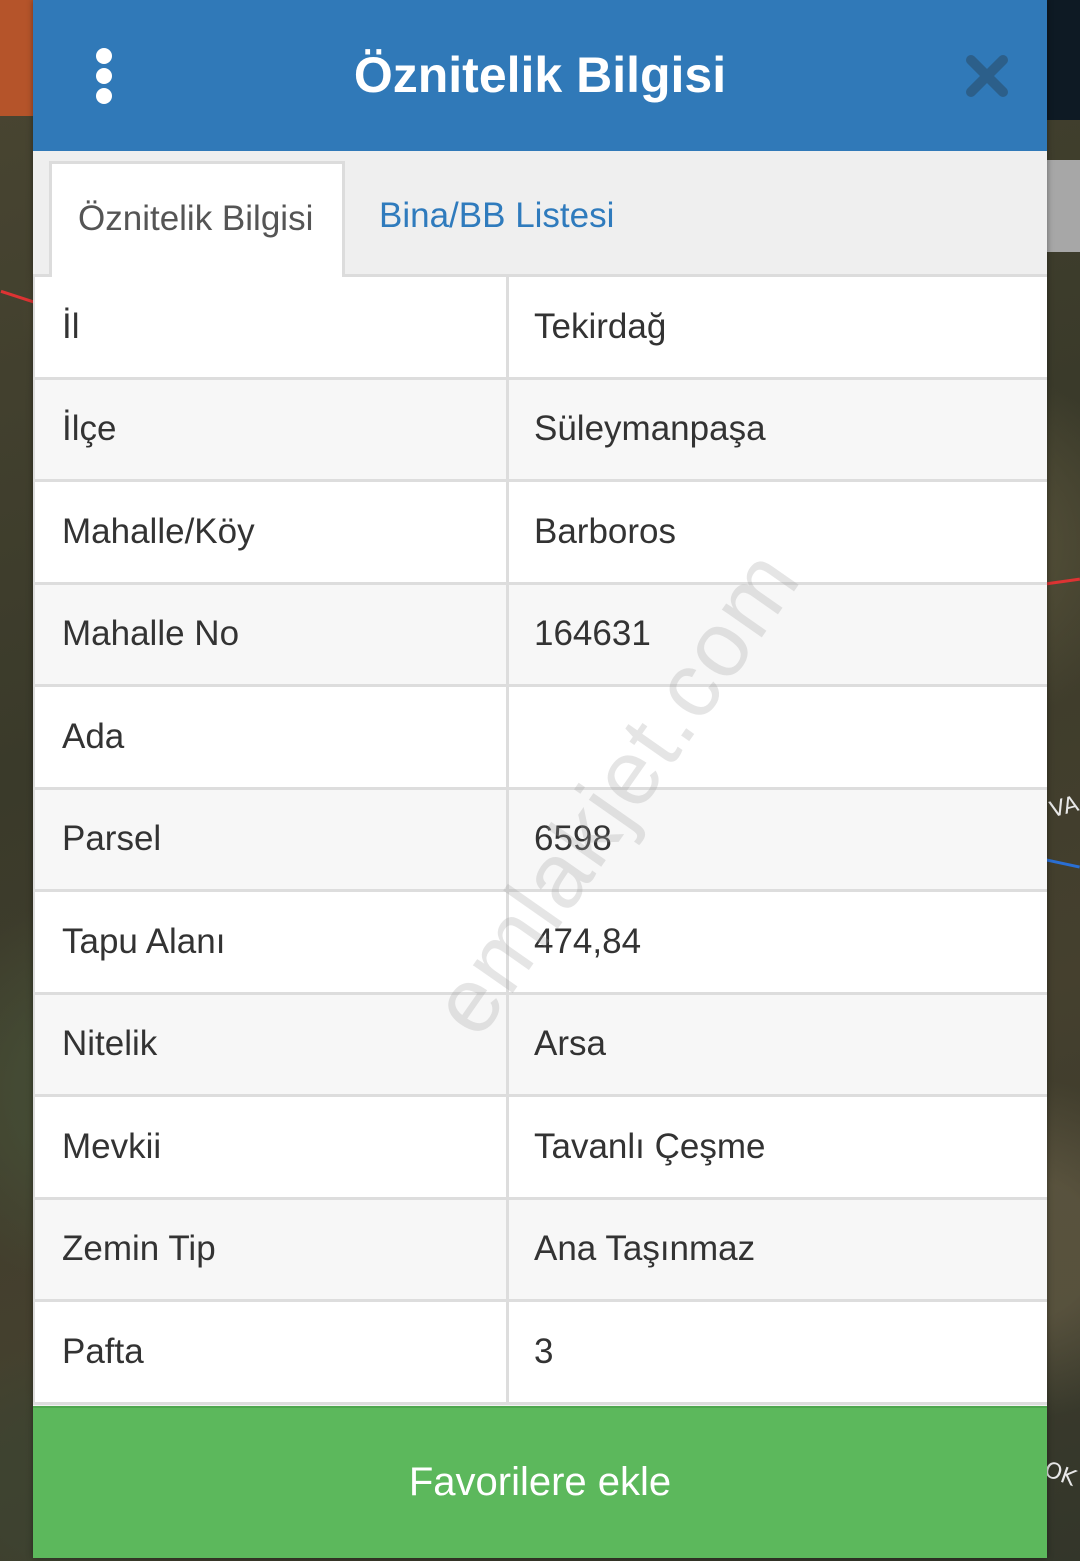  Describe the element at coordinates (570, 1044) in the screenshot. I see `attribute-value: Arsa` at that location.